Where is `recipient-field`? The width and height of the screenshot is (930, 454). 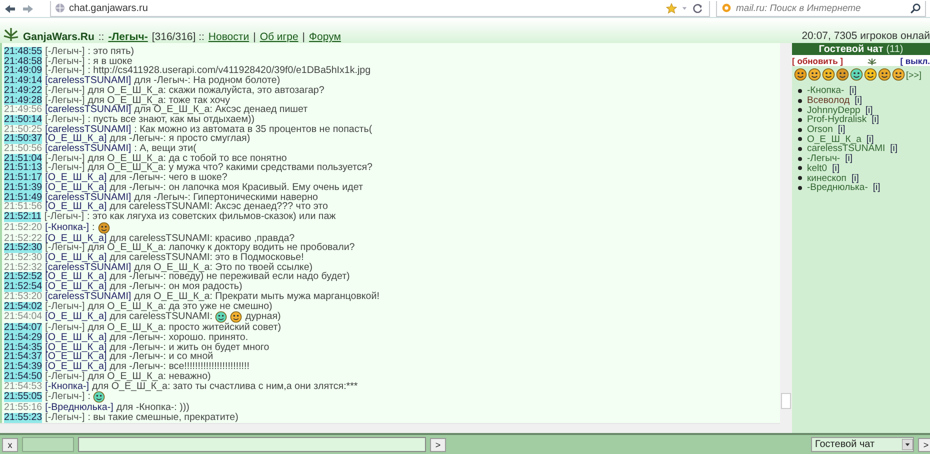
recipient-field is located at coordinates (48, 444).